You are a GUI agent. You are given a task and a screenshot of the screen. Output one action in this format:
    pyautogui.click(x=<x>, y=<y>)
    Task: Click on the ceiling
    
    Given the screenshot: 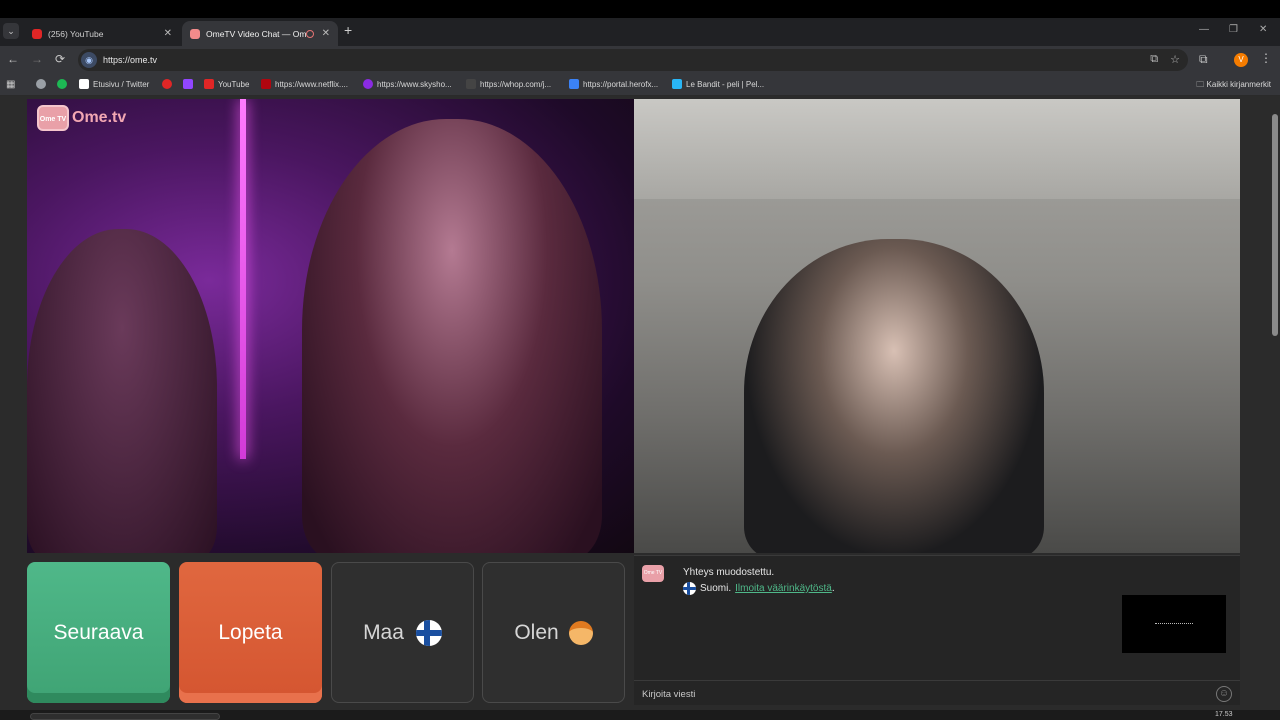 What is the action you would take?
    pyautogui.click(x=937, y=149)
    